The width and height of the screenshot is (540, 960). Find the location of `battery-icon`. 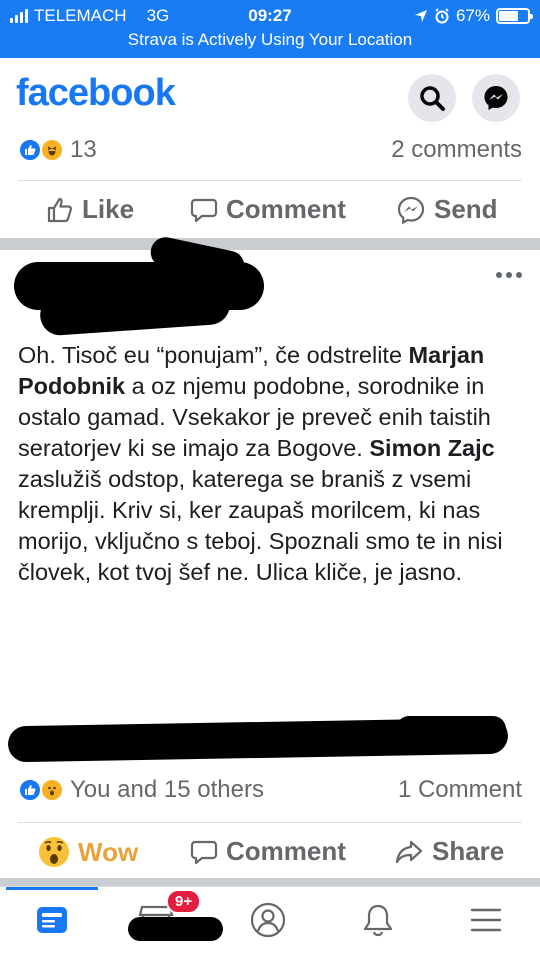

battery-icon is located at coordinates (514, 16).